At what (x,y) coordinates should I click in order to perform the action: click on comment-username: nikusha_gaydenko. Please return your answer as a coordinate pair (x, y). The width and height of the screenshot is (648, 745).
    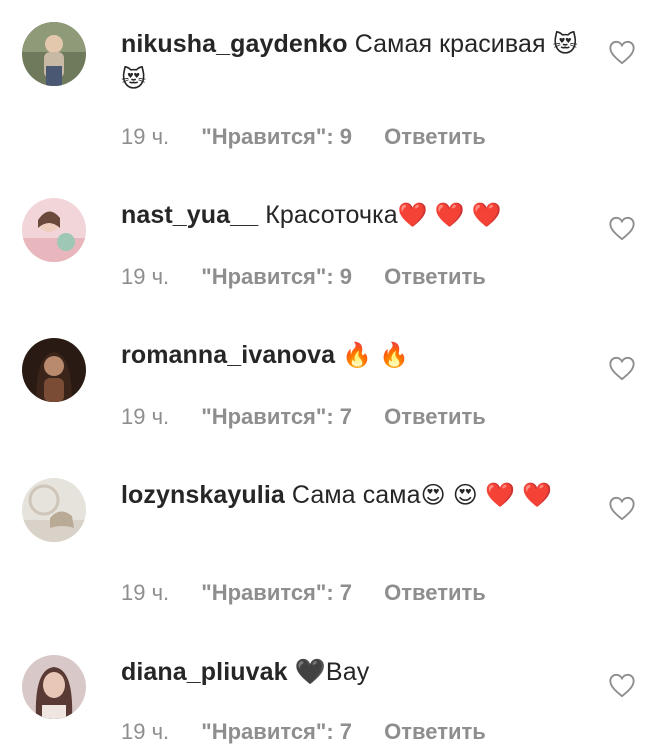
    Looking at the image, I should click on (234, 44).